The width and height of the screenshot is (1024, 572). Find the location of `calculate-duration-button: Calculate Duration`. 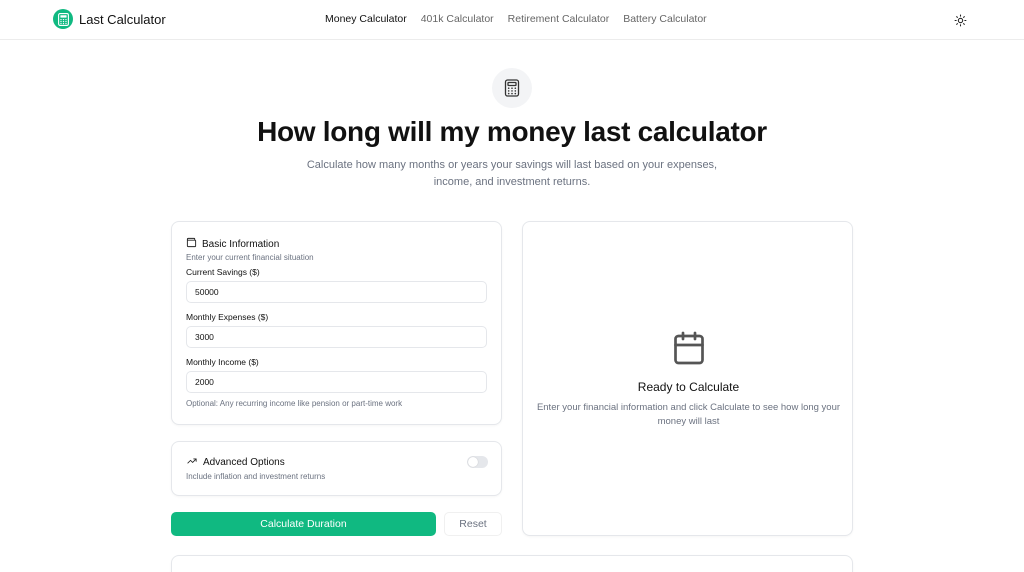

calculate-duration-button: Calculate Duration is located at coordinates (303, 524).